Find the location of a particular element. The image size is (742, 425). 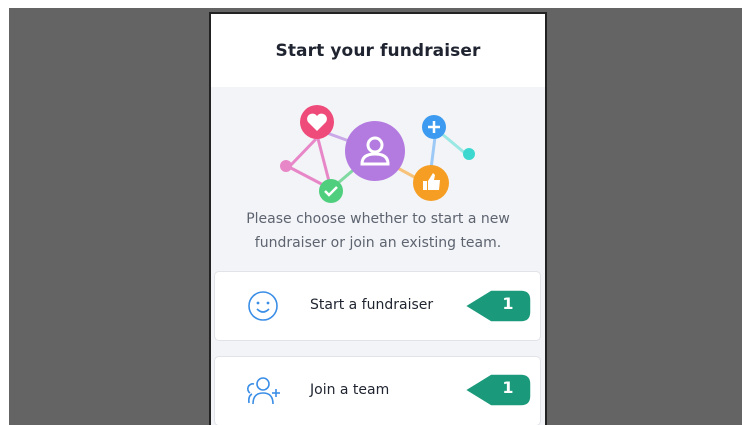

fundraiser-illustration is located at coordinates (377, 154).